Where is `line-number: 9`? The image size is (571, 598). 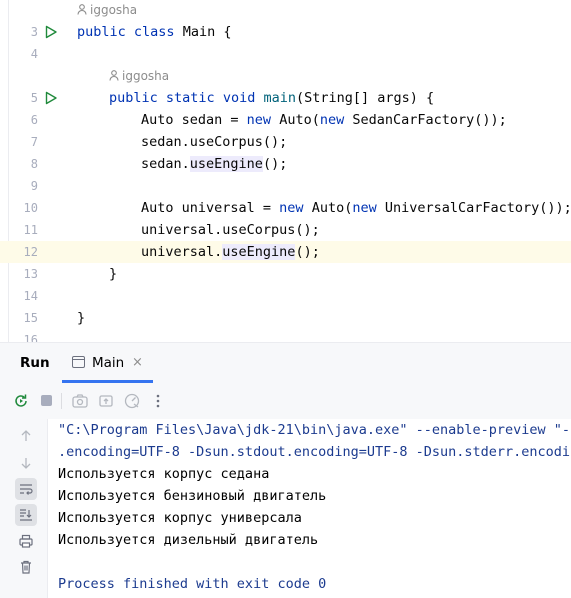
line-number: 9 is located at coordinates (34, 186).